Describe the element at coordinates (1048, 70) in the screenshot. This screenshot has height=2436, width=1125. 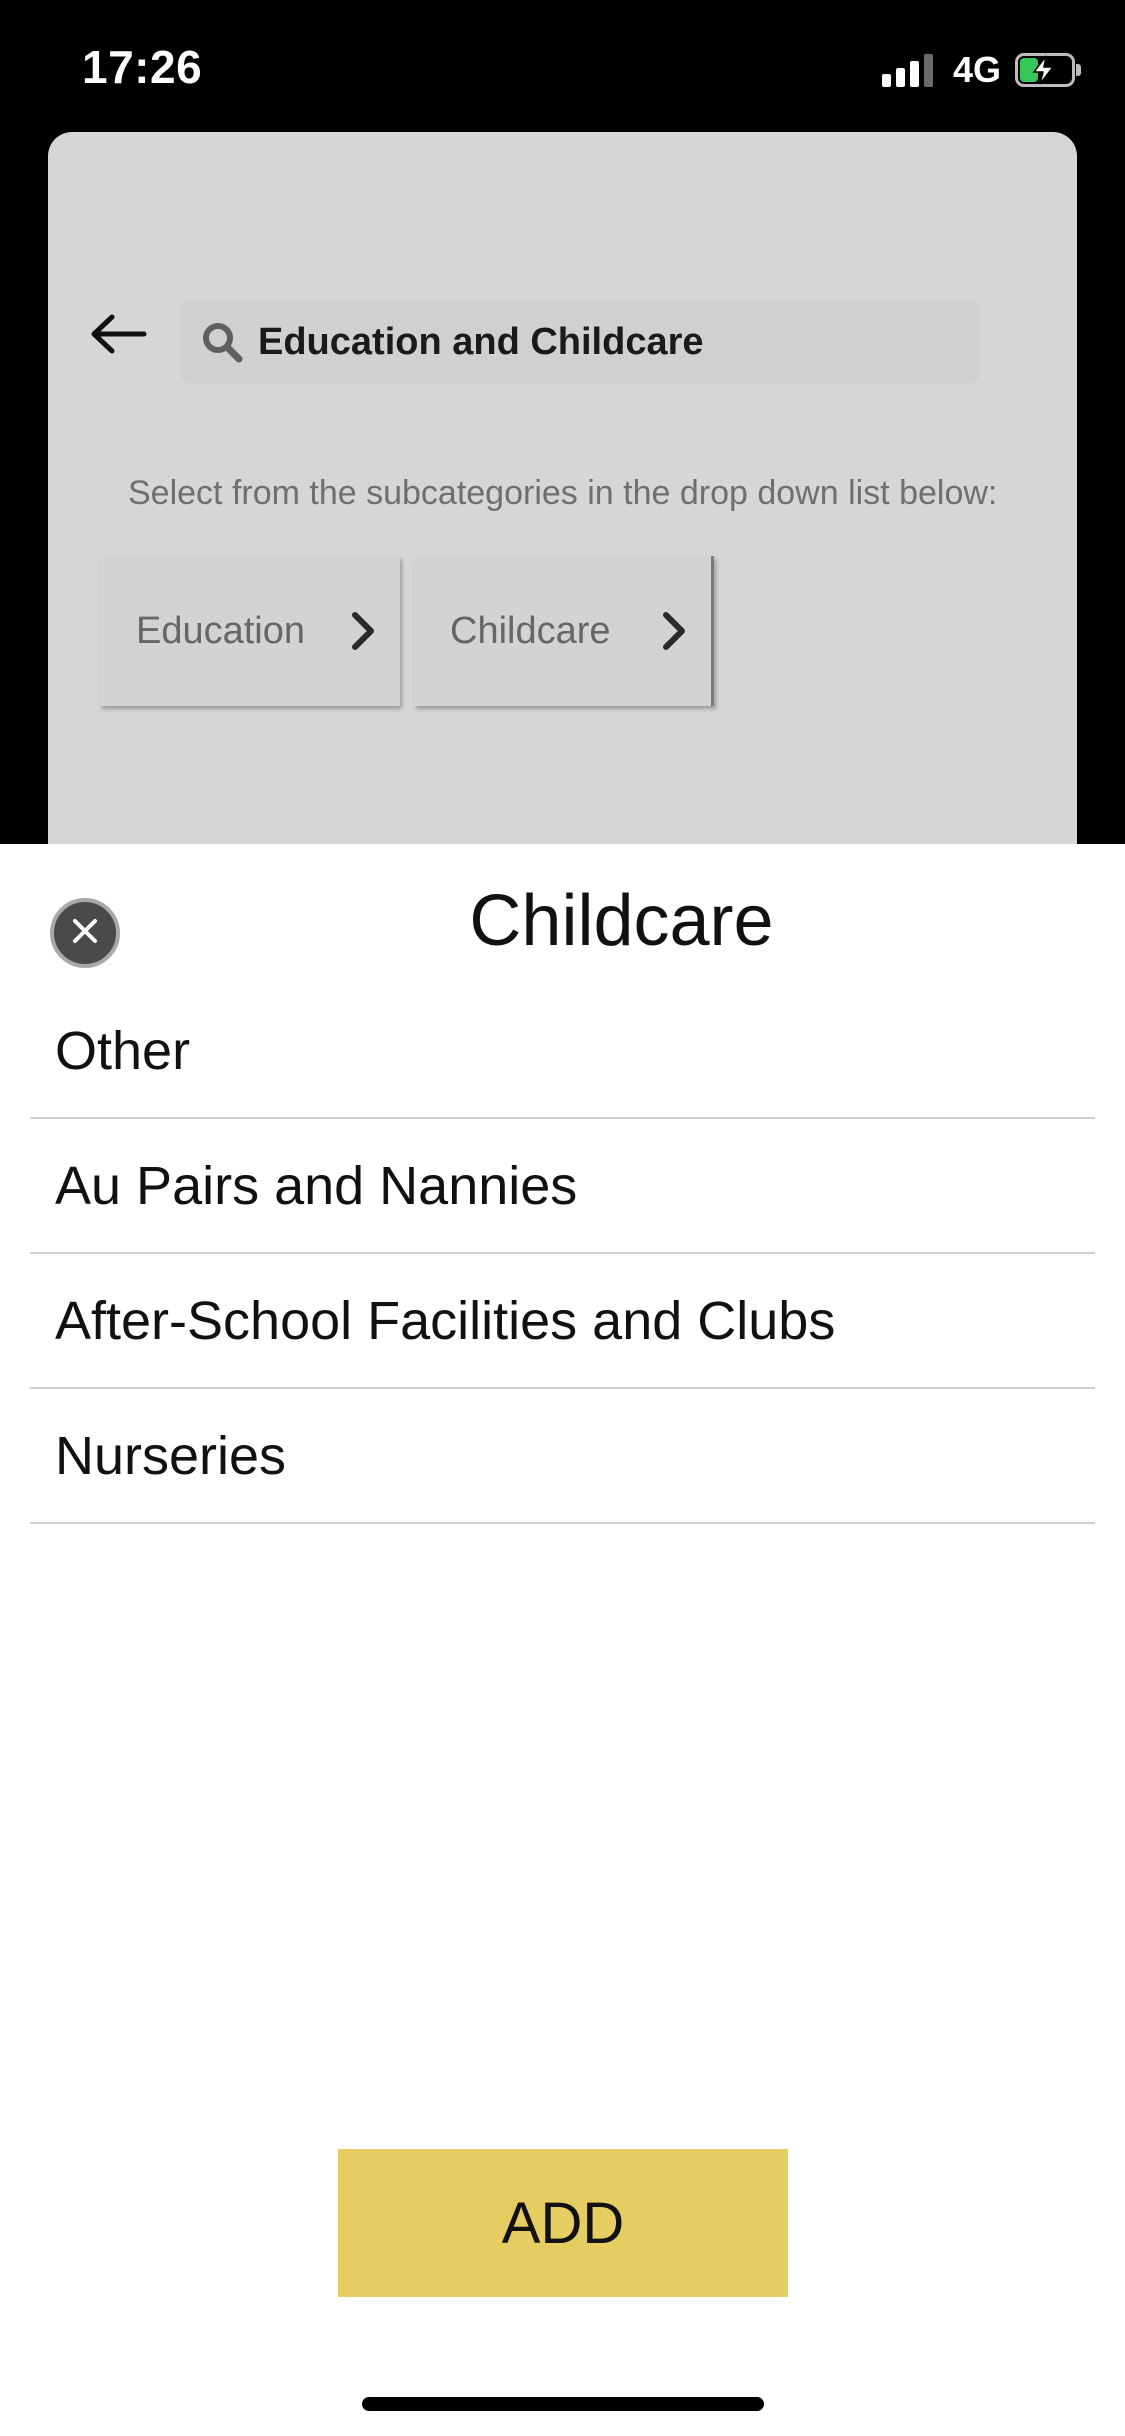
I see `battery-charging-icon` at that location.